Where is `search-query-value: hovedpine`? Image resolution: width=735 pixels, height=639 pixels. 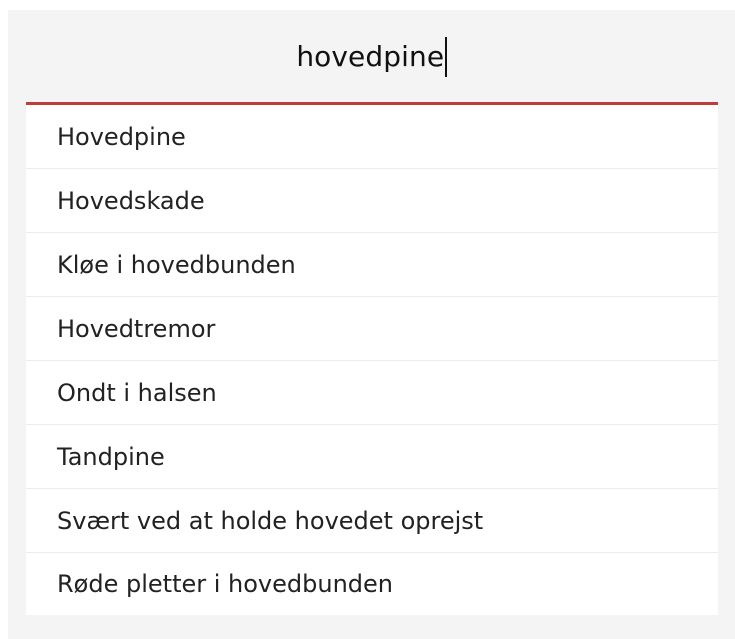
search-query-value: hovedpine is located at coordinates (370, 56).